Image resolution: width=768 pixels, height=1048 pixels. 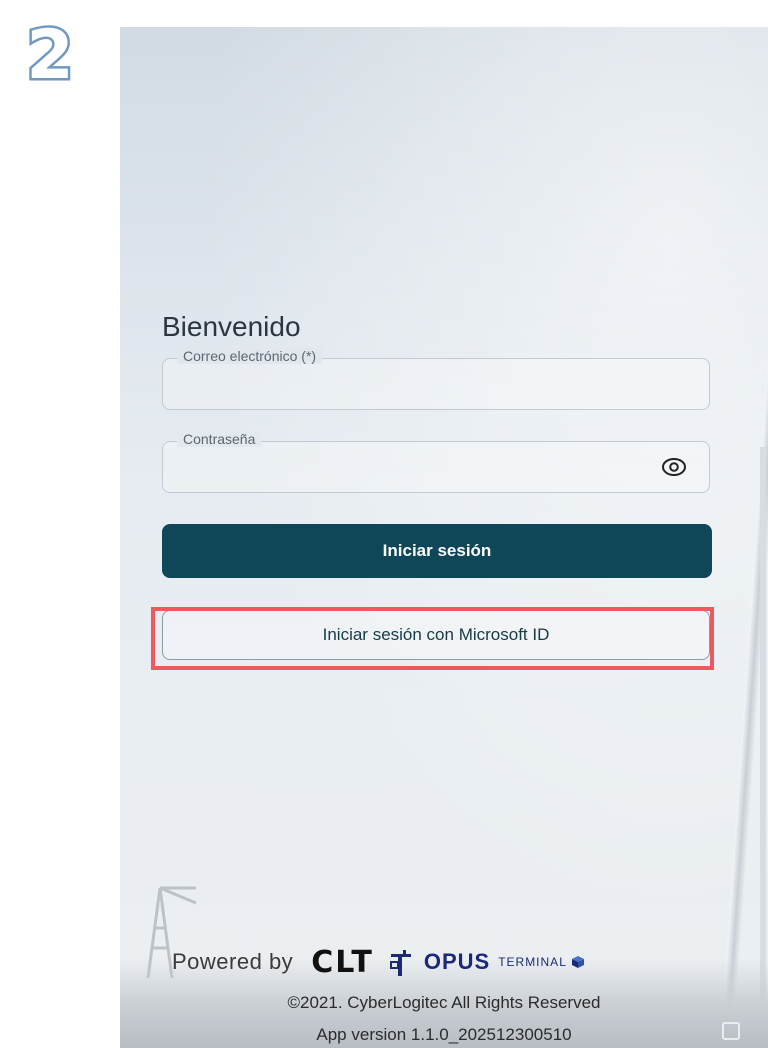 What do you see at coordinates (532, 962) in the screenshot?
I see `terminal-logo: TERMINAL` at bounding box center [532, 962].